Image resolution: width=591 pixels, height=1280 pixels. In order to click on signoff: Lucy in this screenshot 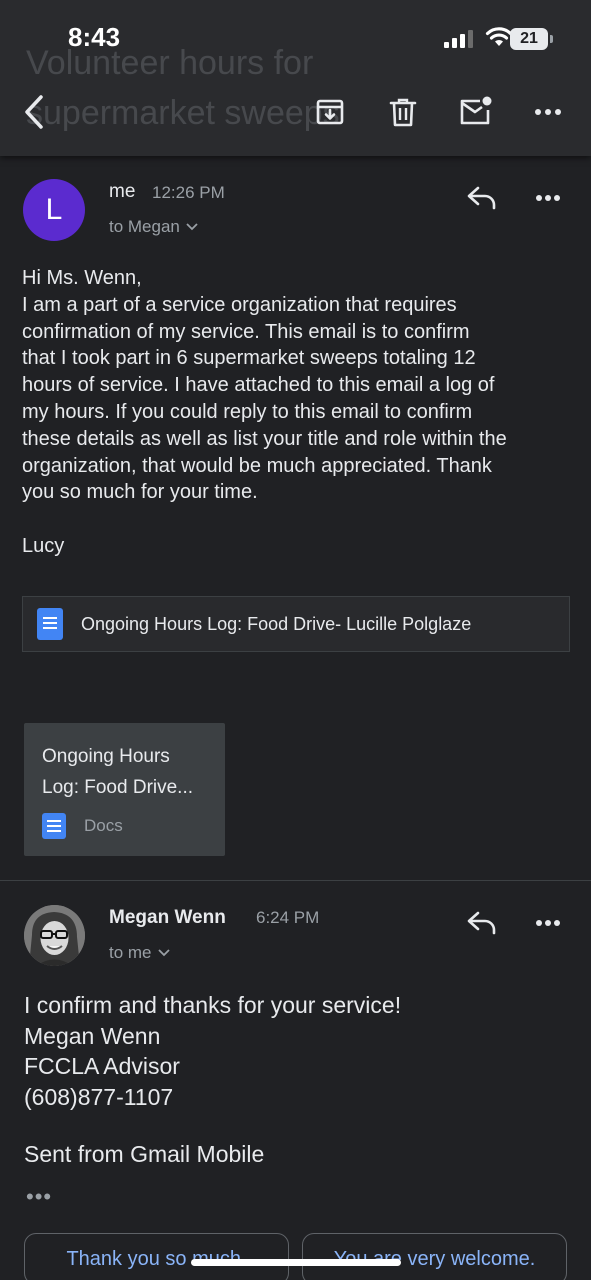, I will do `click(43, 546)`.